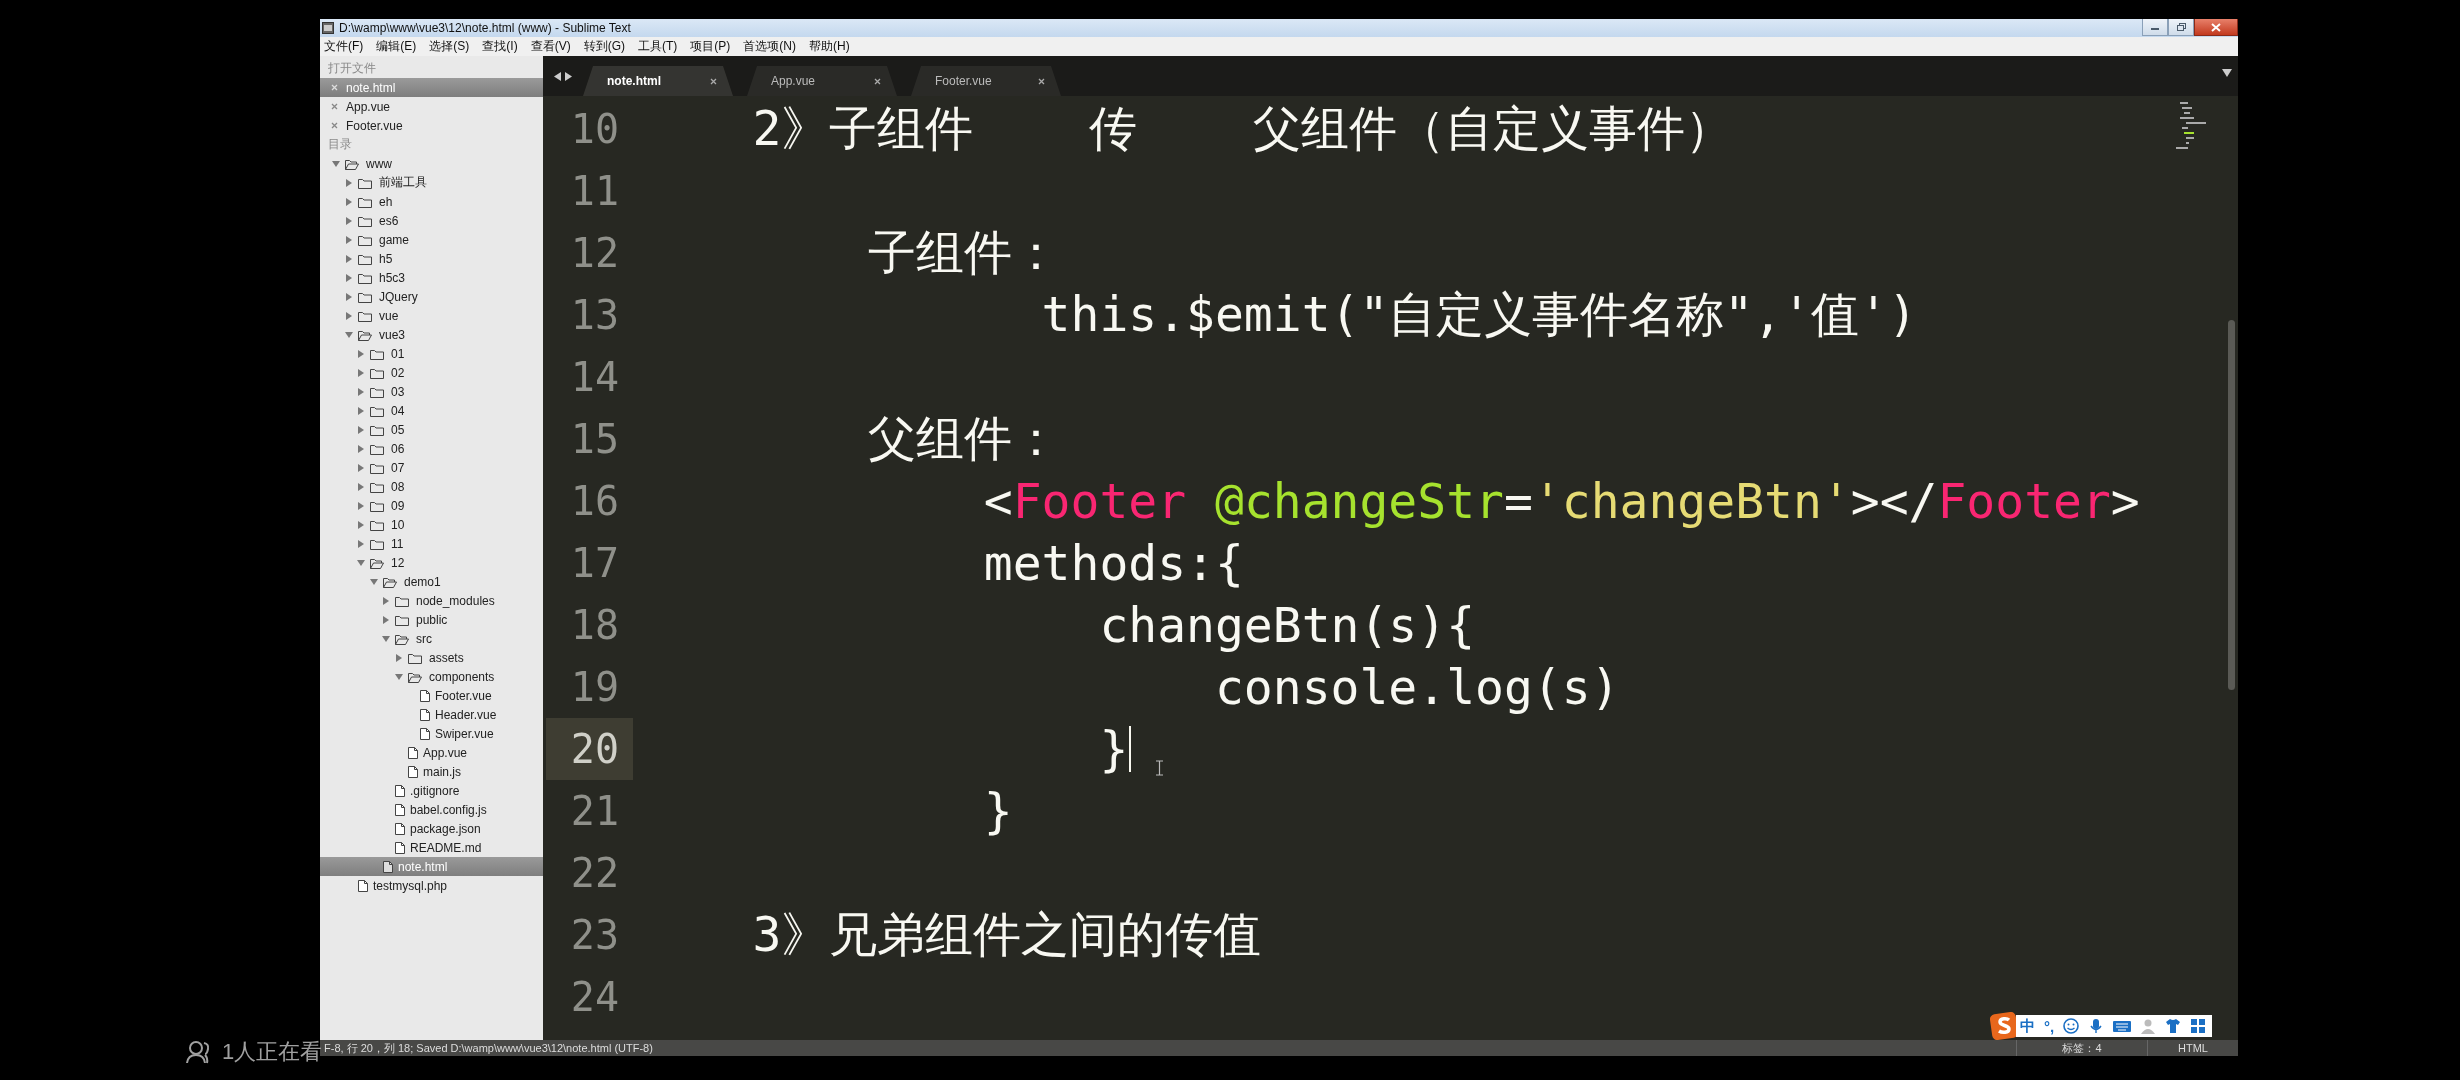 This screenshot has height=1080, width=2460. What do you see at coordinates (431, 353) in the screenshot?
I see `folder-item: 01` at bounding box center [431, 353].